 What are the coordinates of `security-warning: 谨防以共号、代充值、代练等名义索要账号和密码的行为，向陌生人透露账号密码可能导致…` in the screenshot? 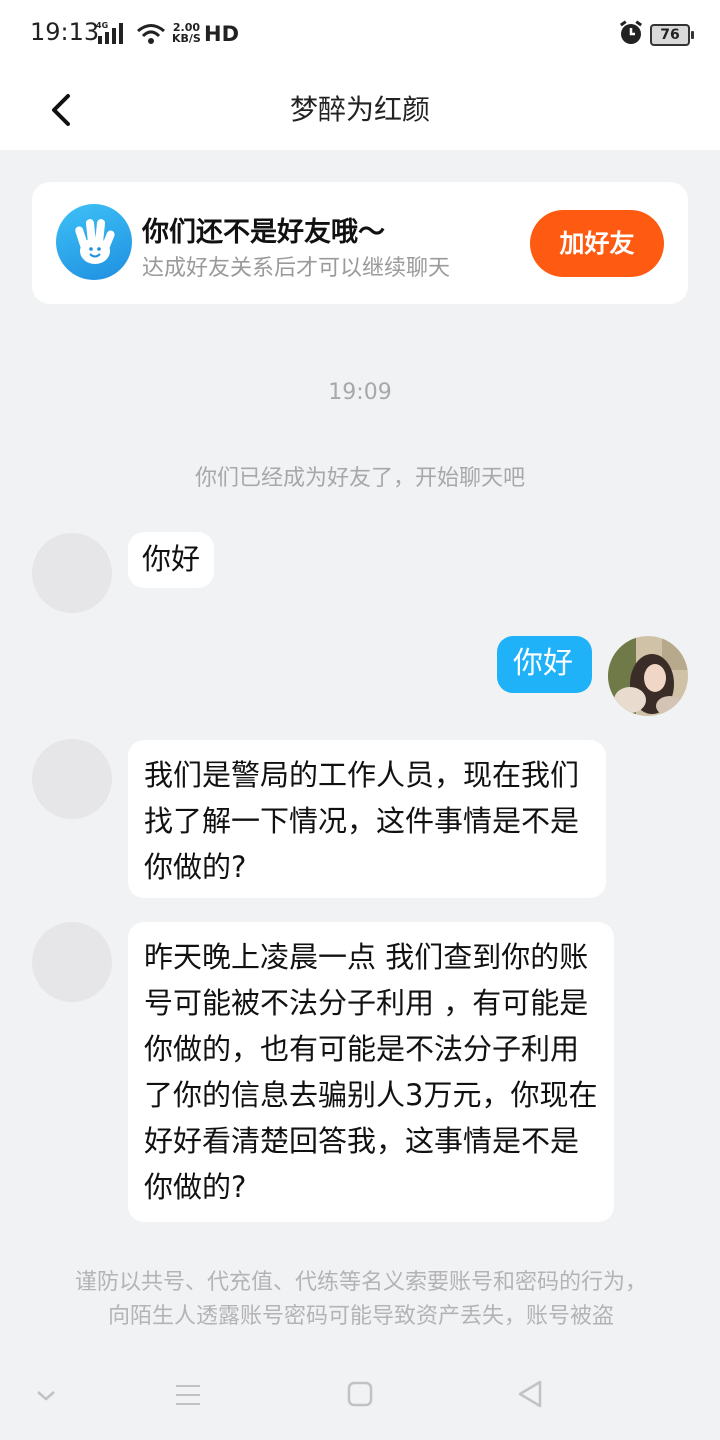 It's located at (360, 1299).